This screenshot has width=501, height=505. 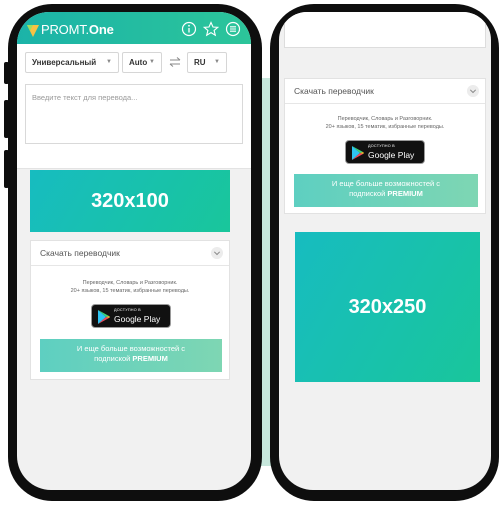 I want to click on ad-banner-large: 320x250, so click(x=387, y=307).